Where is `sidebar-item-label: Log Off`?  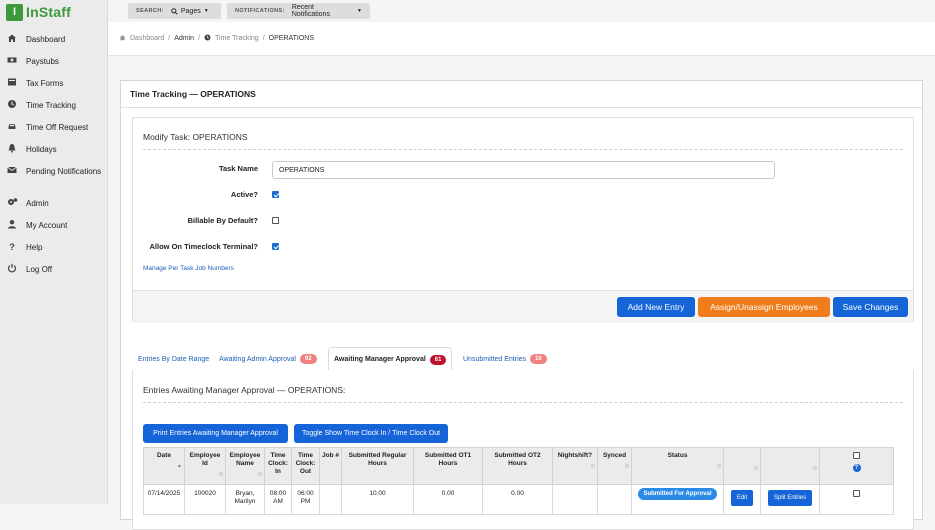
sidebar-item-label: Log Off is located at coordinates (39, 269).